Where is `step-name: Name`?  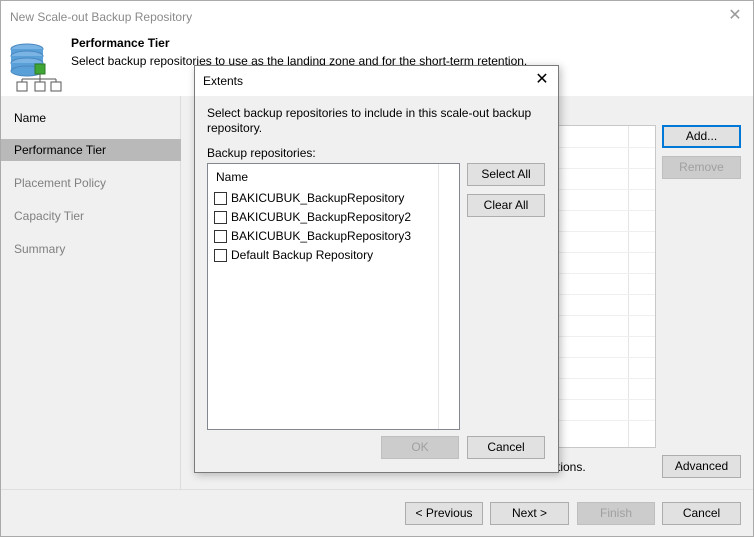 step-name: Name is located at coordinates (91, 118).